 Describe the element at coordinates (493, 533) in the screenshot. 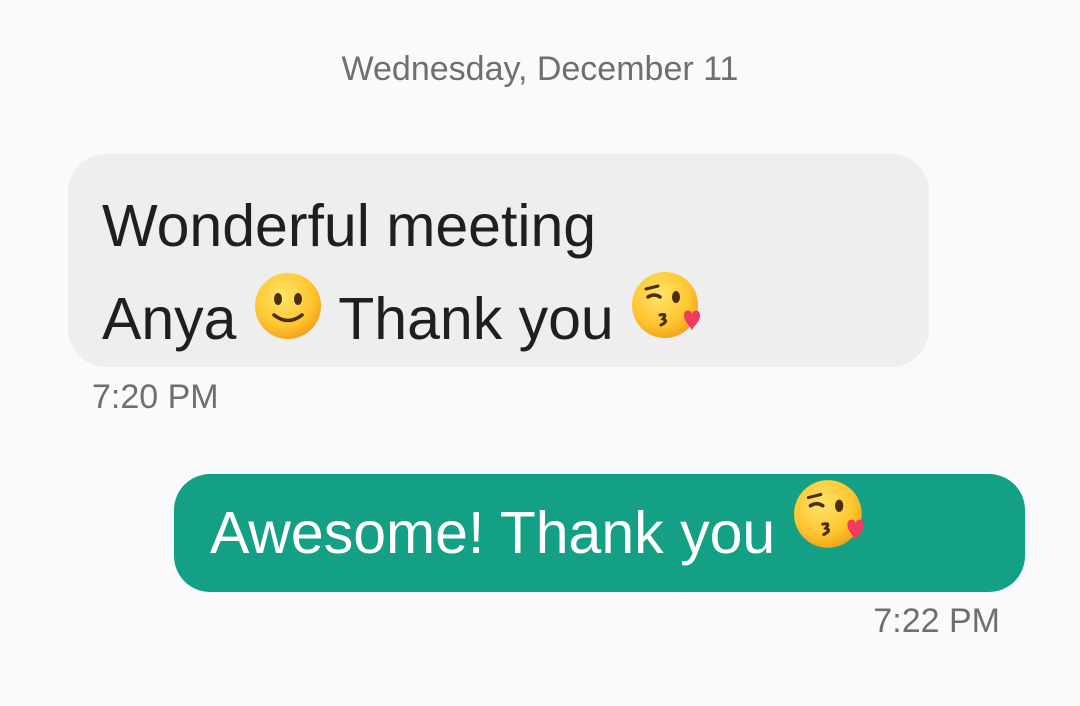

I see `outgoing-message-text: Awesome! Thank you` at that location.